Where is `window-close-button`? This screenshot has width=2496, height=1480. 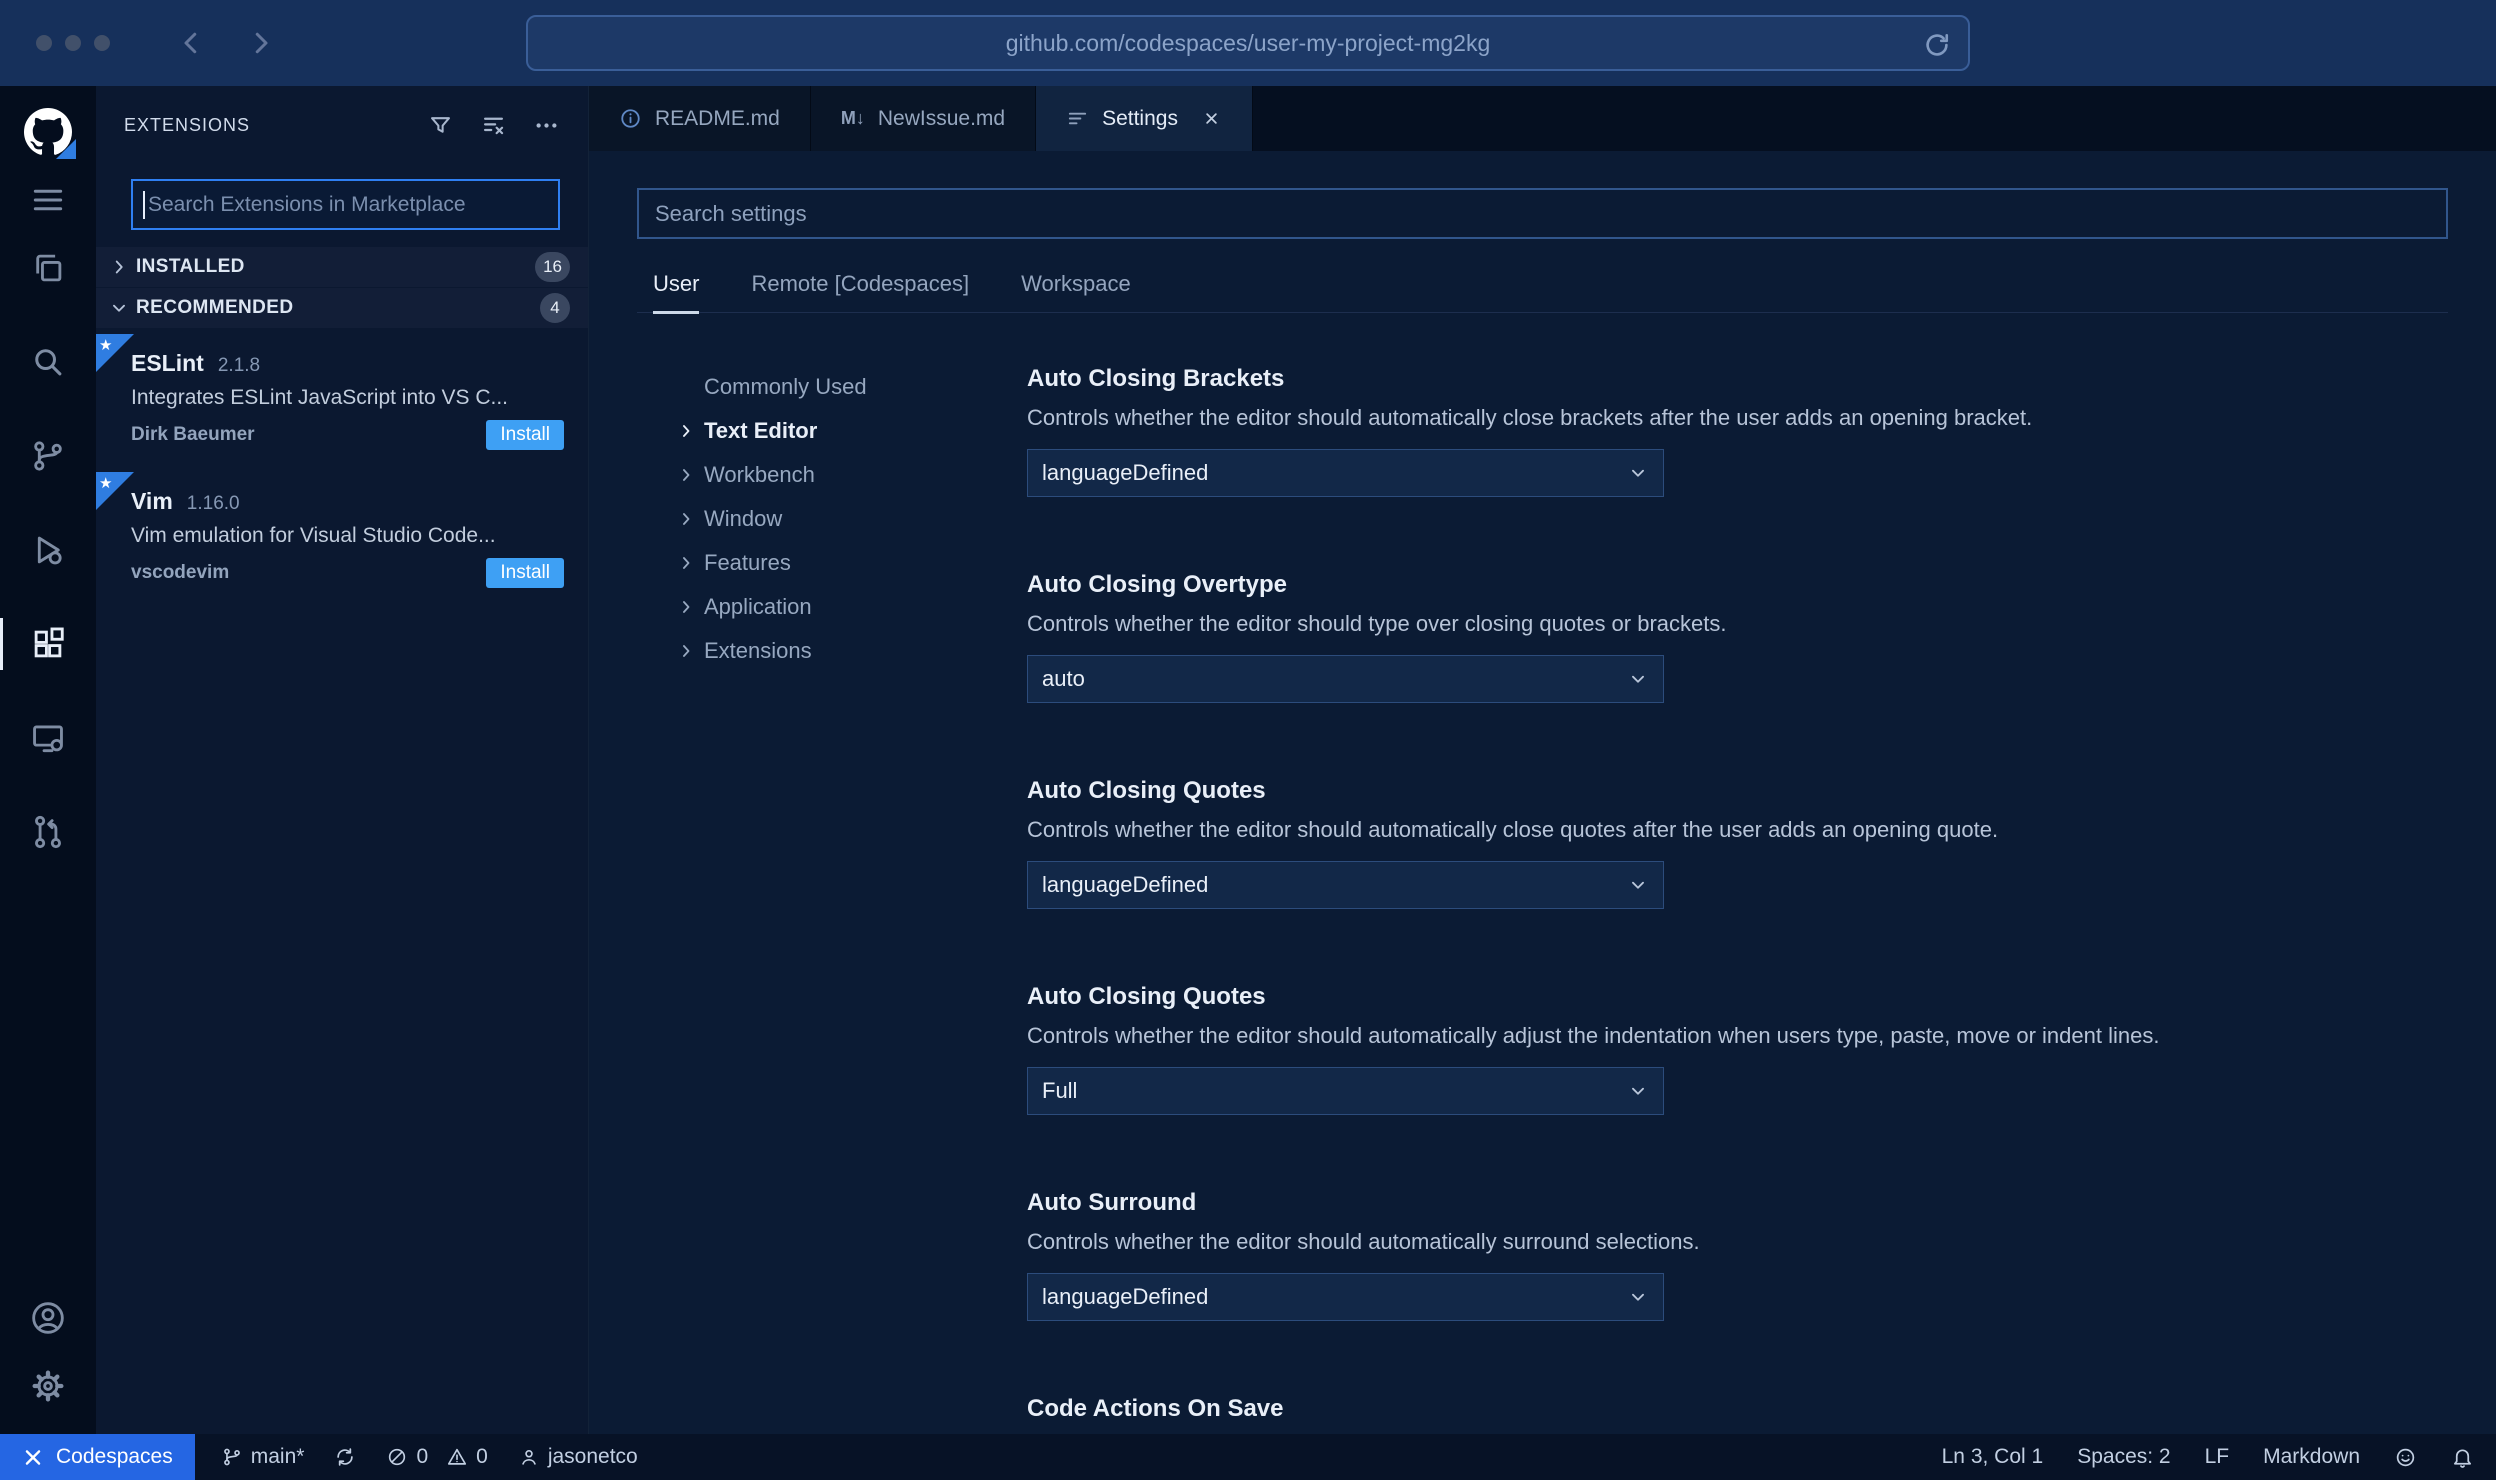 window-close-button is located at coordinates (44, 43).